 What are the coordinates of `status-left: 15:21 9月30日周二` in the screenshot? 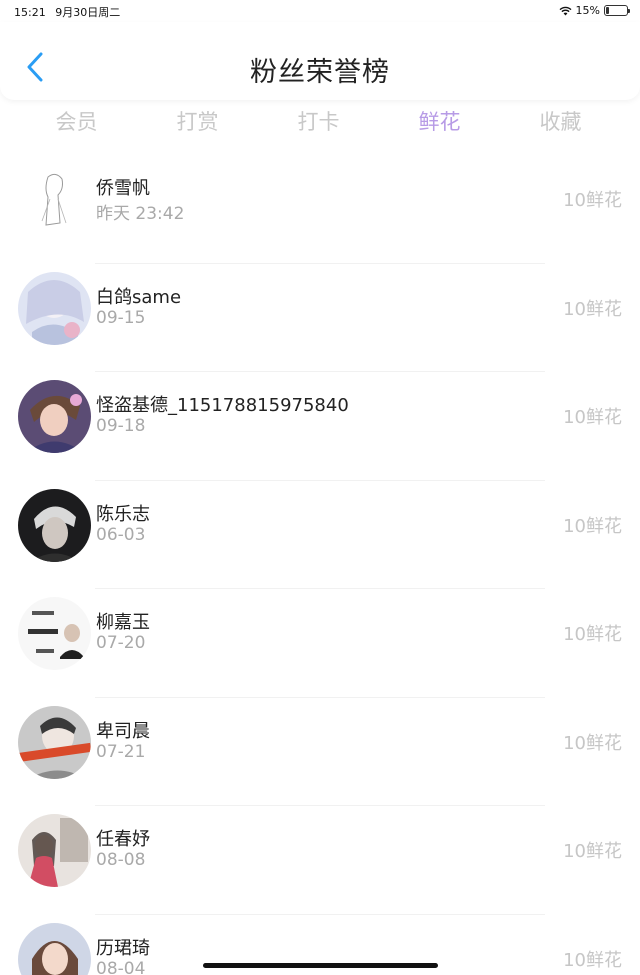 It's located at (70, 12).